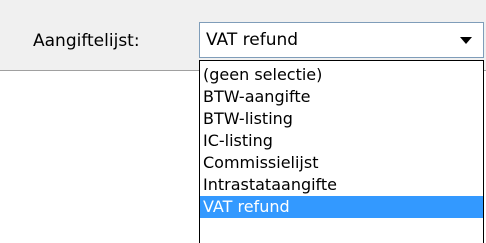  Describe the element at coordinates (466, 40) in the screenshot. I see `chevron-down-icon` at that location.